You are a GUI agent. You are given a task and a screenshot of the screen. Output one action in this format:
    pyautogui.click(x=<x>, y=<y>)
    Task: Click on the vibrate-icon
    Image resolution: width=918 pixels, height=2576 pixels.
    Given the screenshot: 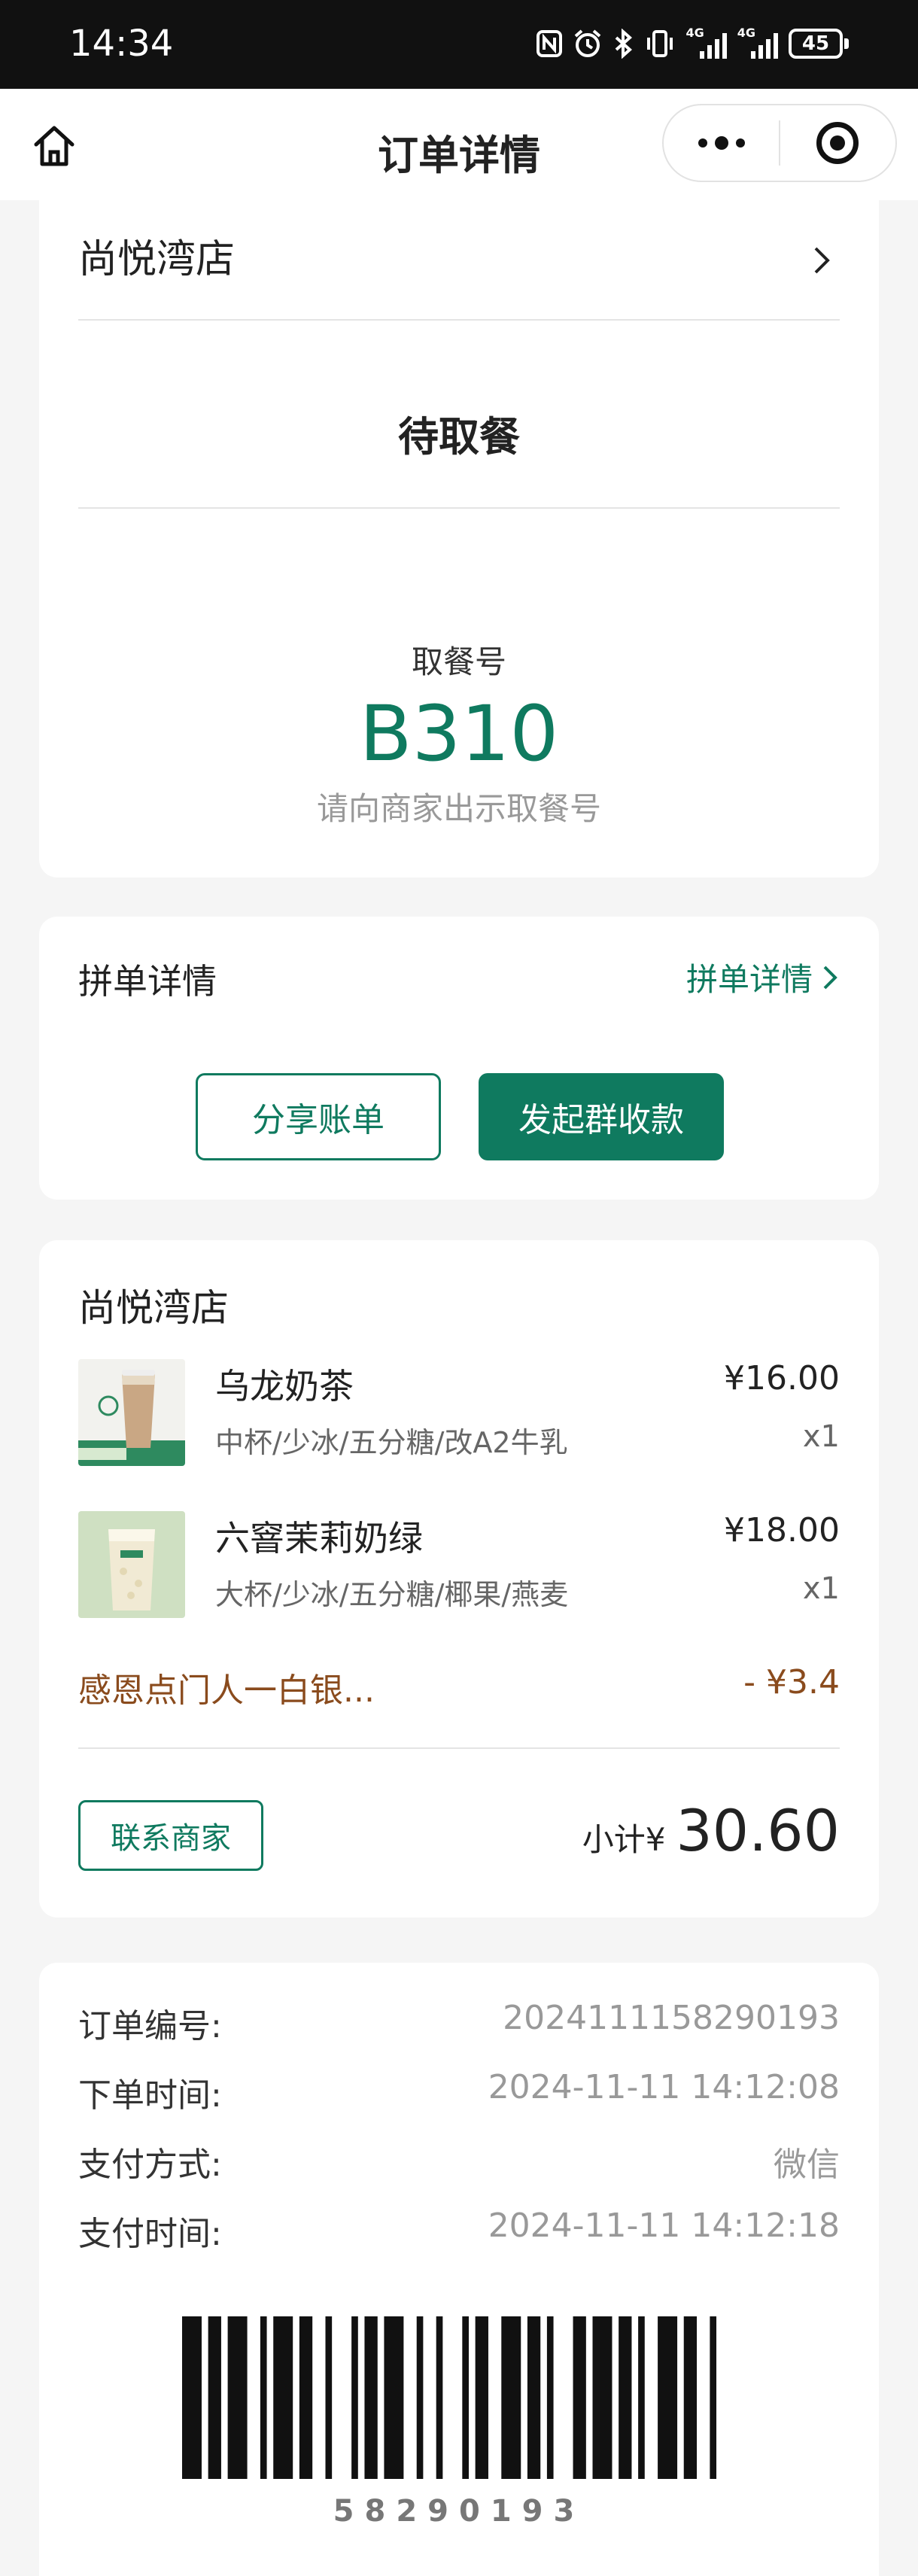 What is the action you would take?
    pyautogui.click(x=660, y=44)
    